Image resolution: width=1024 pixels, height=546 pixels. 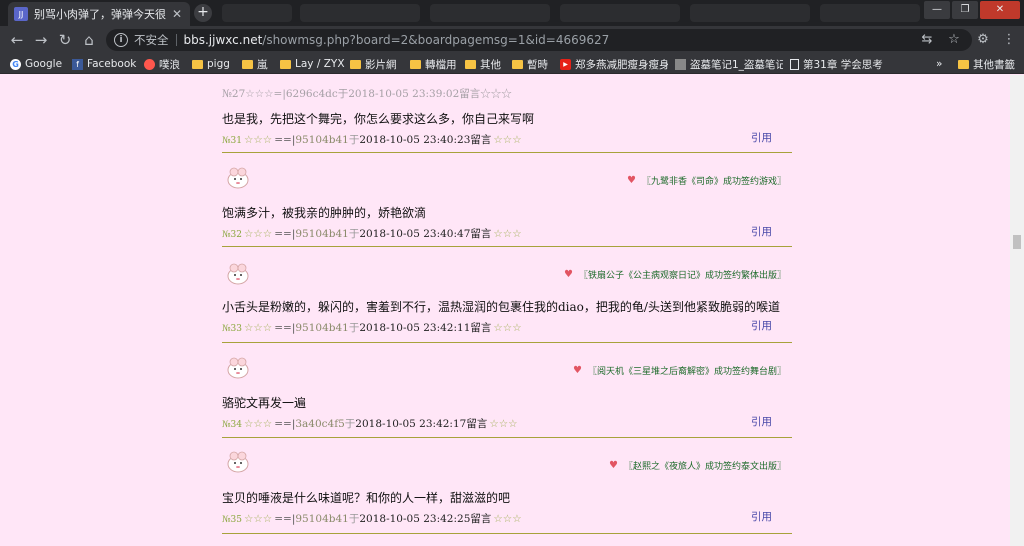 I want to click on signature-text: 〖赵熙之《夜旅人》成功签约泰文出版〗, so click(x=704, y=467).